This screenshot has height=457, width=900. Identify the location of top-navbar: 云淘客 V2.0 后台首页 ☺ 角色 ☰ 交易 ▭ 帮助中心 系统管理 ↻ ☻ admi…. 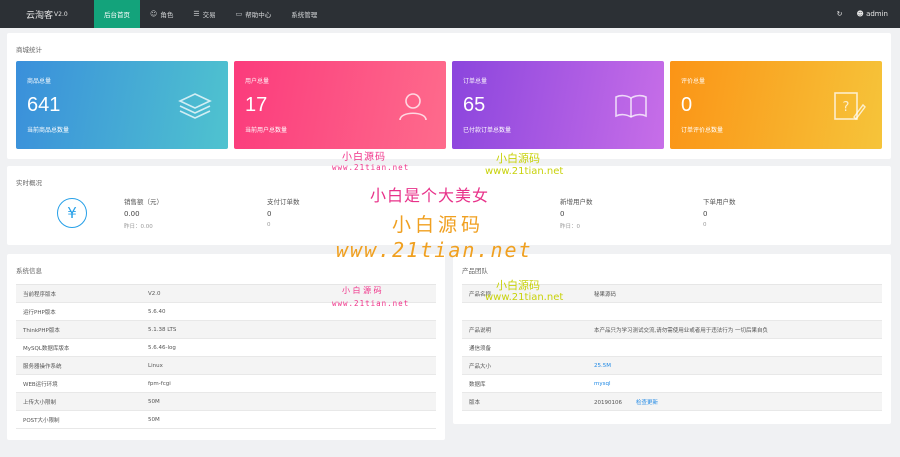
(450, 14).